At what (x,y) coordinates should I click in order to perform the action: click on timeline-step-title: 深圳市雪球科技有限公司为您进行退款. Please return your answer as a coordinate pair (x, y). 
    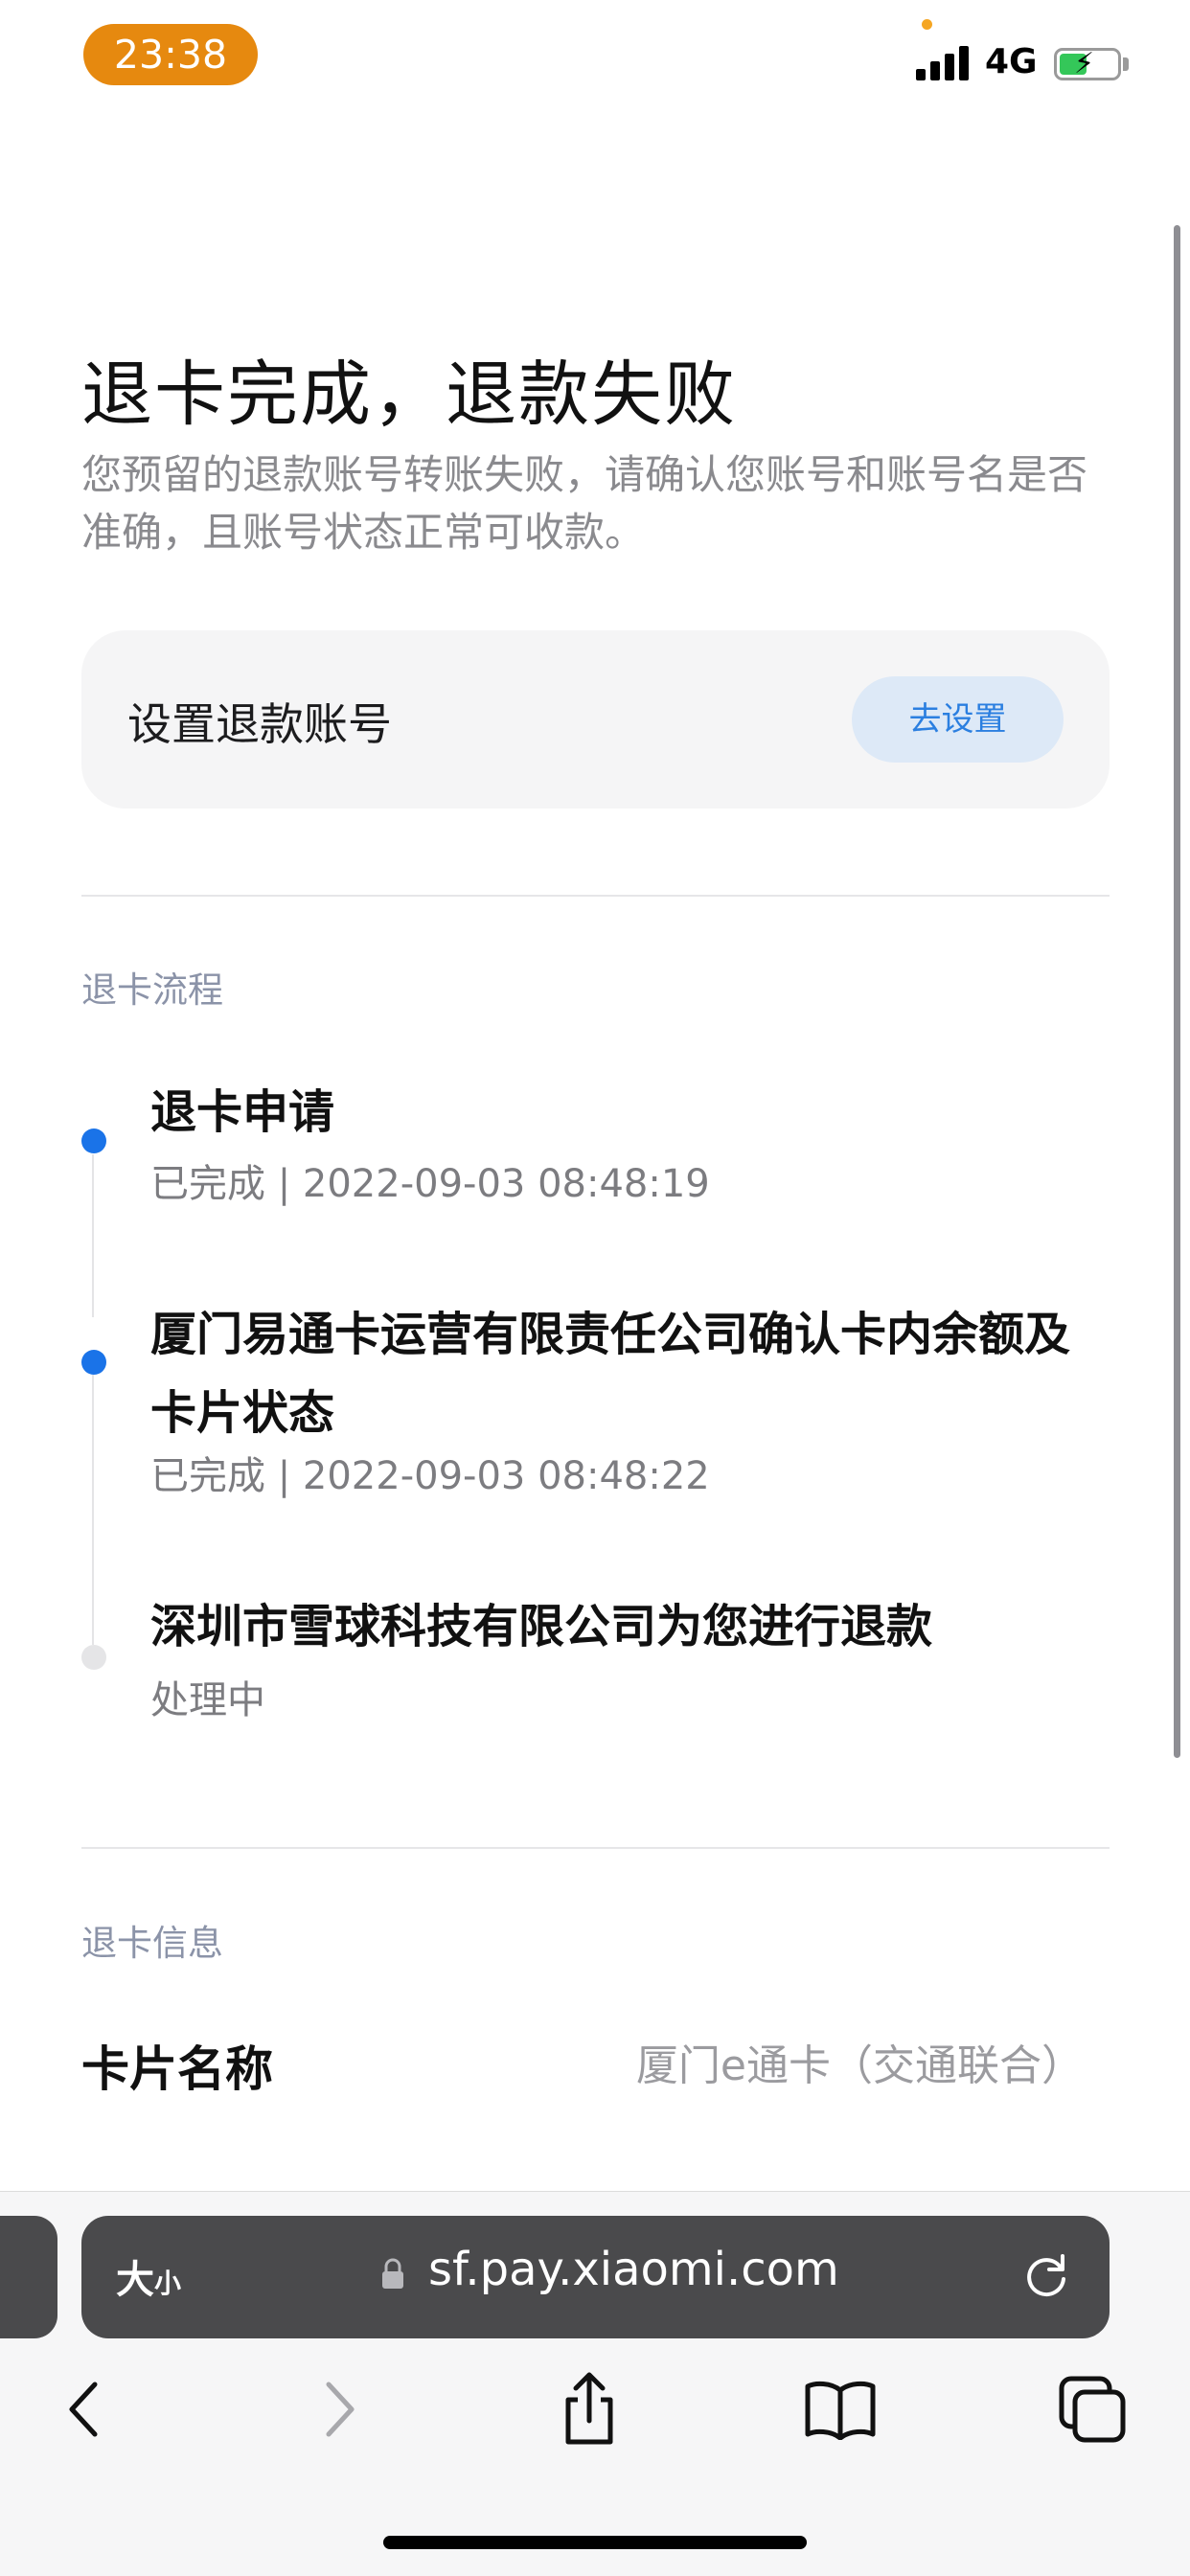
    Looking at the image, I should click on (542, 1626).